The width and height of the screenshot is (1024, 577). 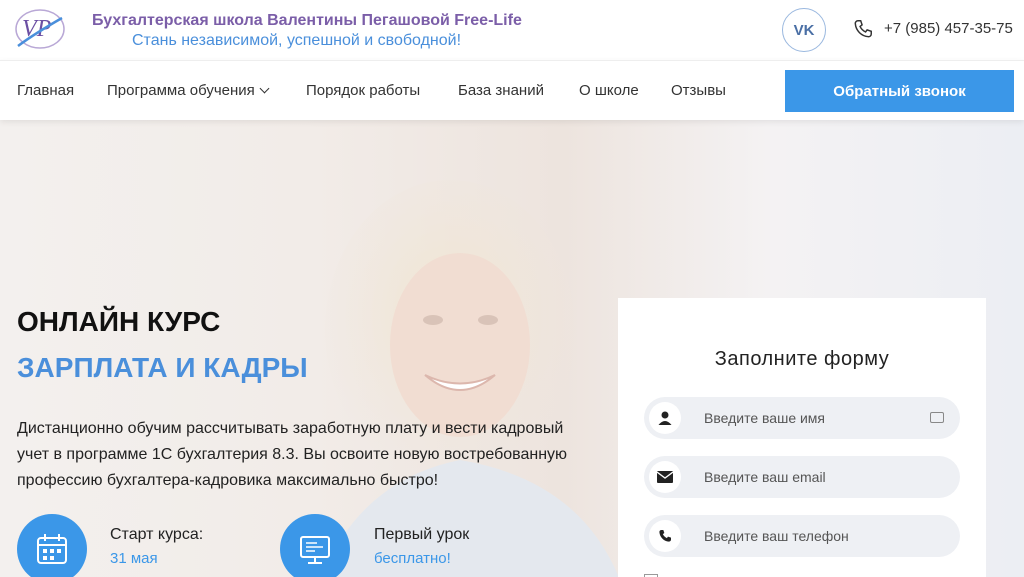 I want to click on form-title: Заполните форму, so click(x=802, y=359).